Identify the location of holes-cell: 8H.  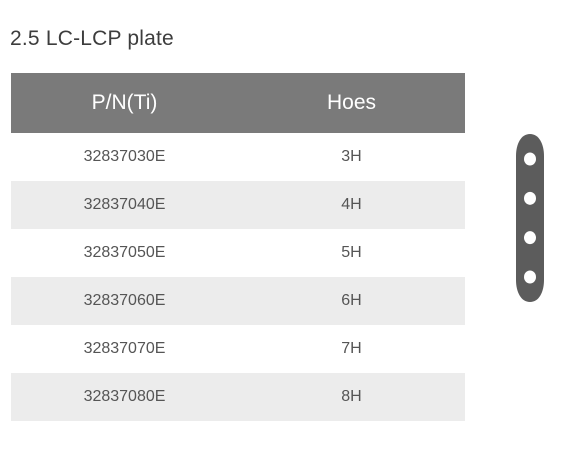
(351, 397).